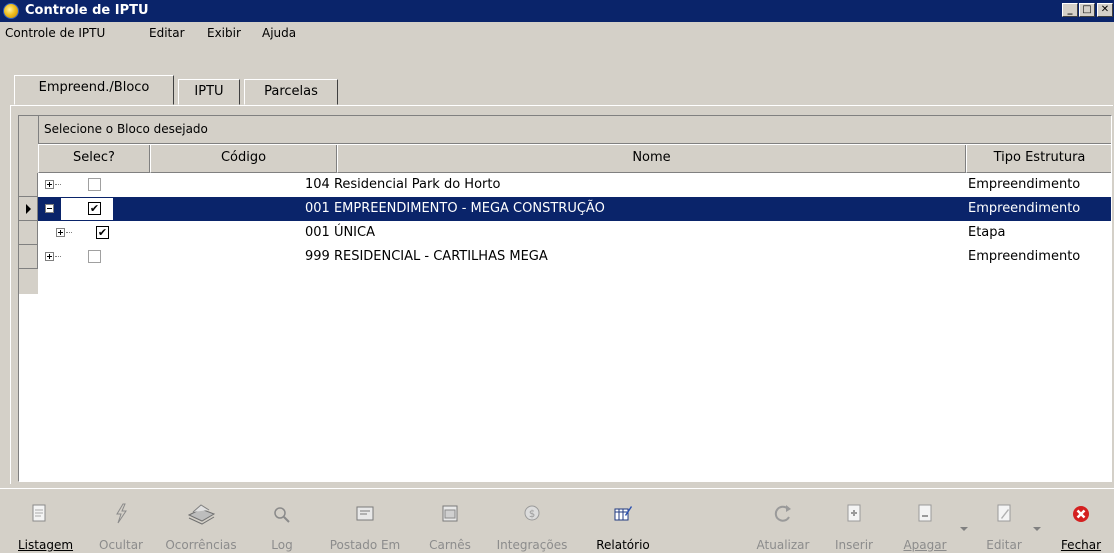 Image resolution: width=1114 pixels, height=553 pixels. I want to click on filter-lightning-icon, so click(121, 513).